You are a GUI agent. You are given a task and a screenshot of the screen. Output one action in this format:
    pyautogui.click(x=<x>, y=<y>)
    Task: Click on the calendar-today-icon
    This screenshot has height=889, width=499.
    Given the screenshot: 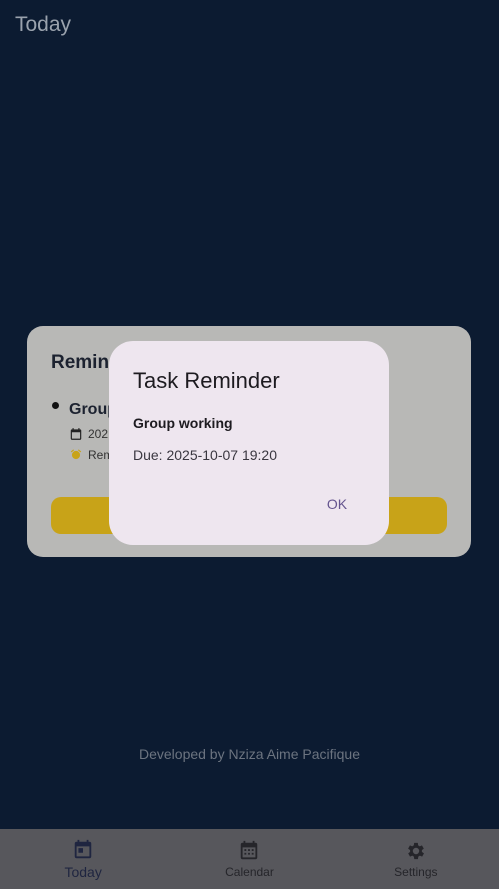 What is the action you would take?
    pyautogui.click(x=83, y=848)
    